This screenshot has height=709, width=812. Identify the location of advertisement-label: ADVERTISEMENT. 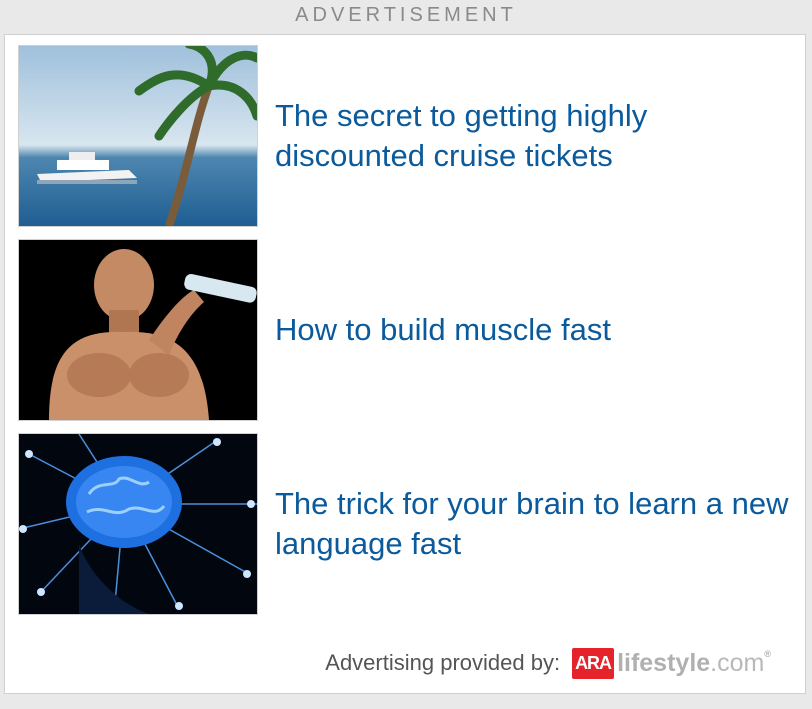
(406, 15).